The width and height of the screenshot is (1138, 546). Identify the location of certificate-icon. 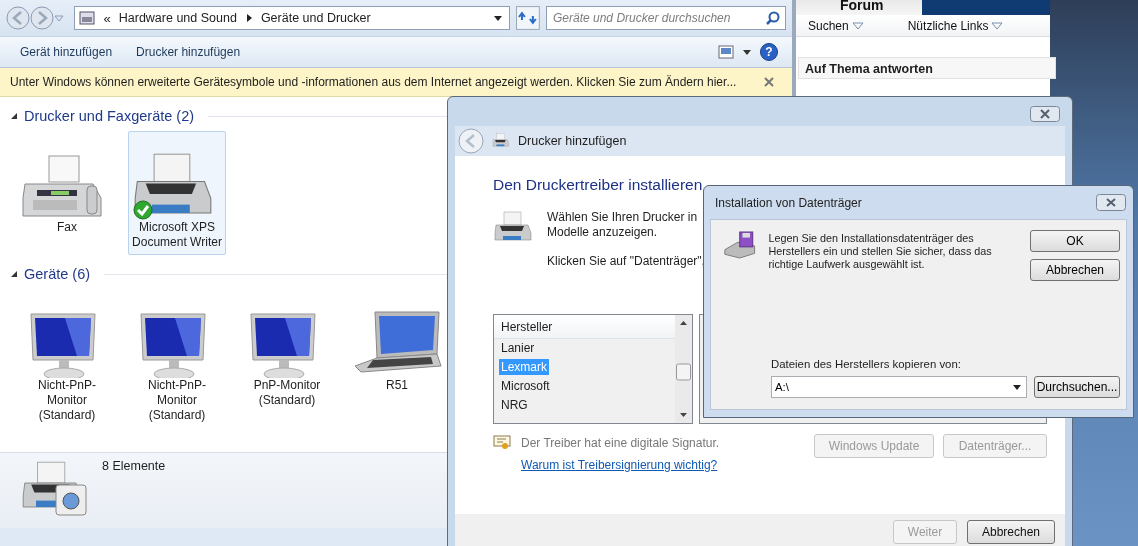
(502, 442).